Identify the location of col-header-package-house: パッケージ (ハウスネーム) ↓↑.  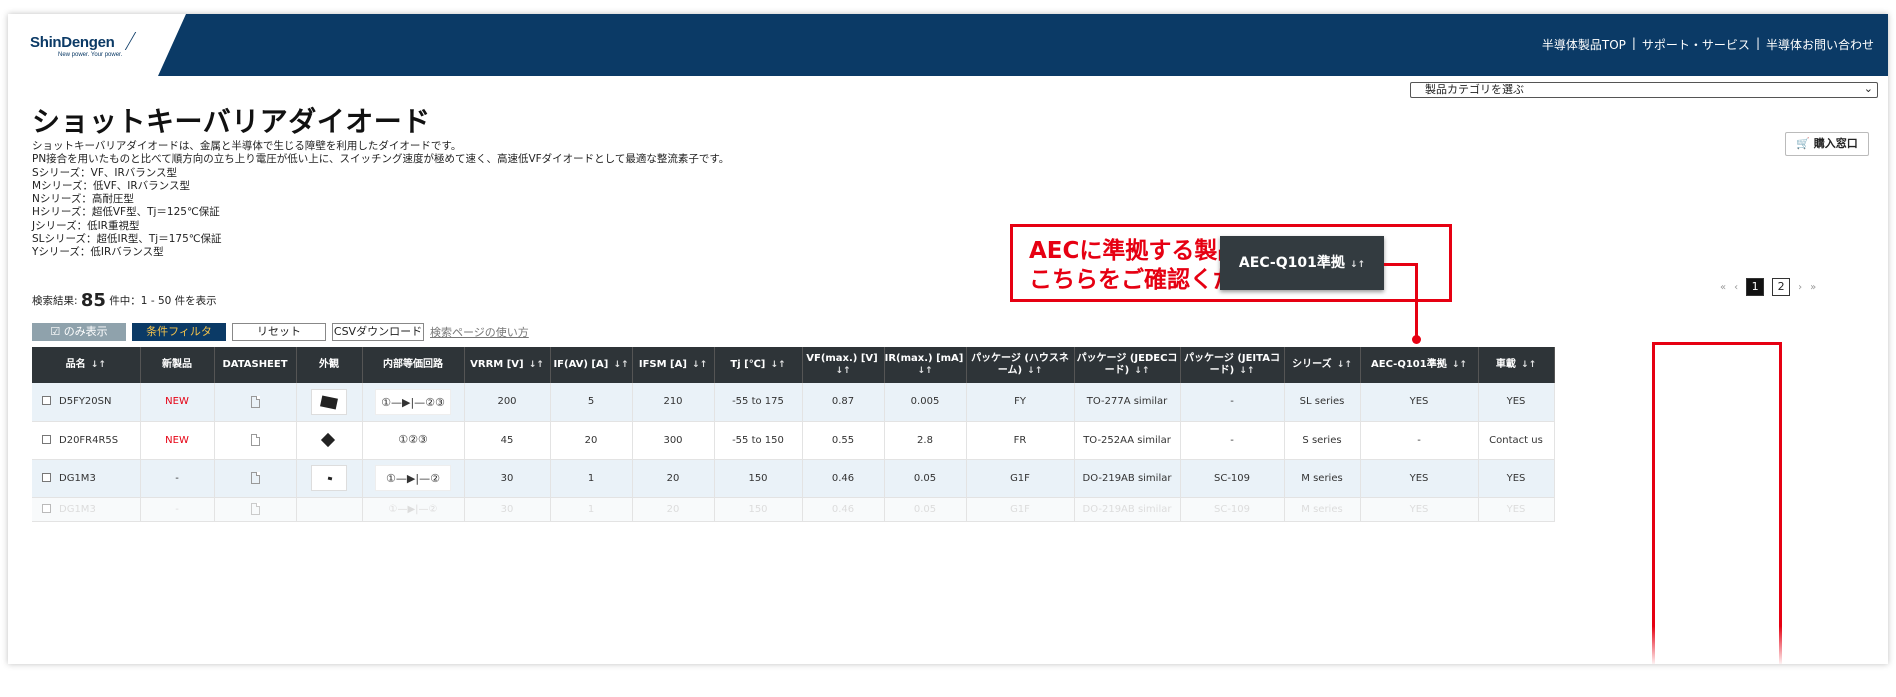
(1020, 365).